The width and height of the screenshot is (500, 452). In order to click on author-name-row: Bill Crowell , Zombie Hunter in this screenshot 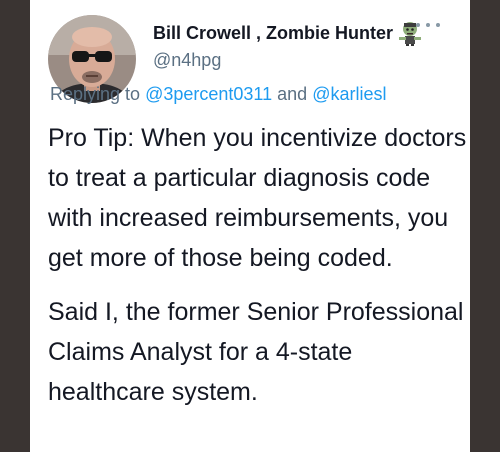, I will do `click(288, 33)`.